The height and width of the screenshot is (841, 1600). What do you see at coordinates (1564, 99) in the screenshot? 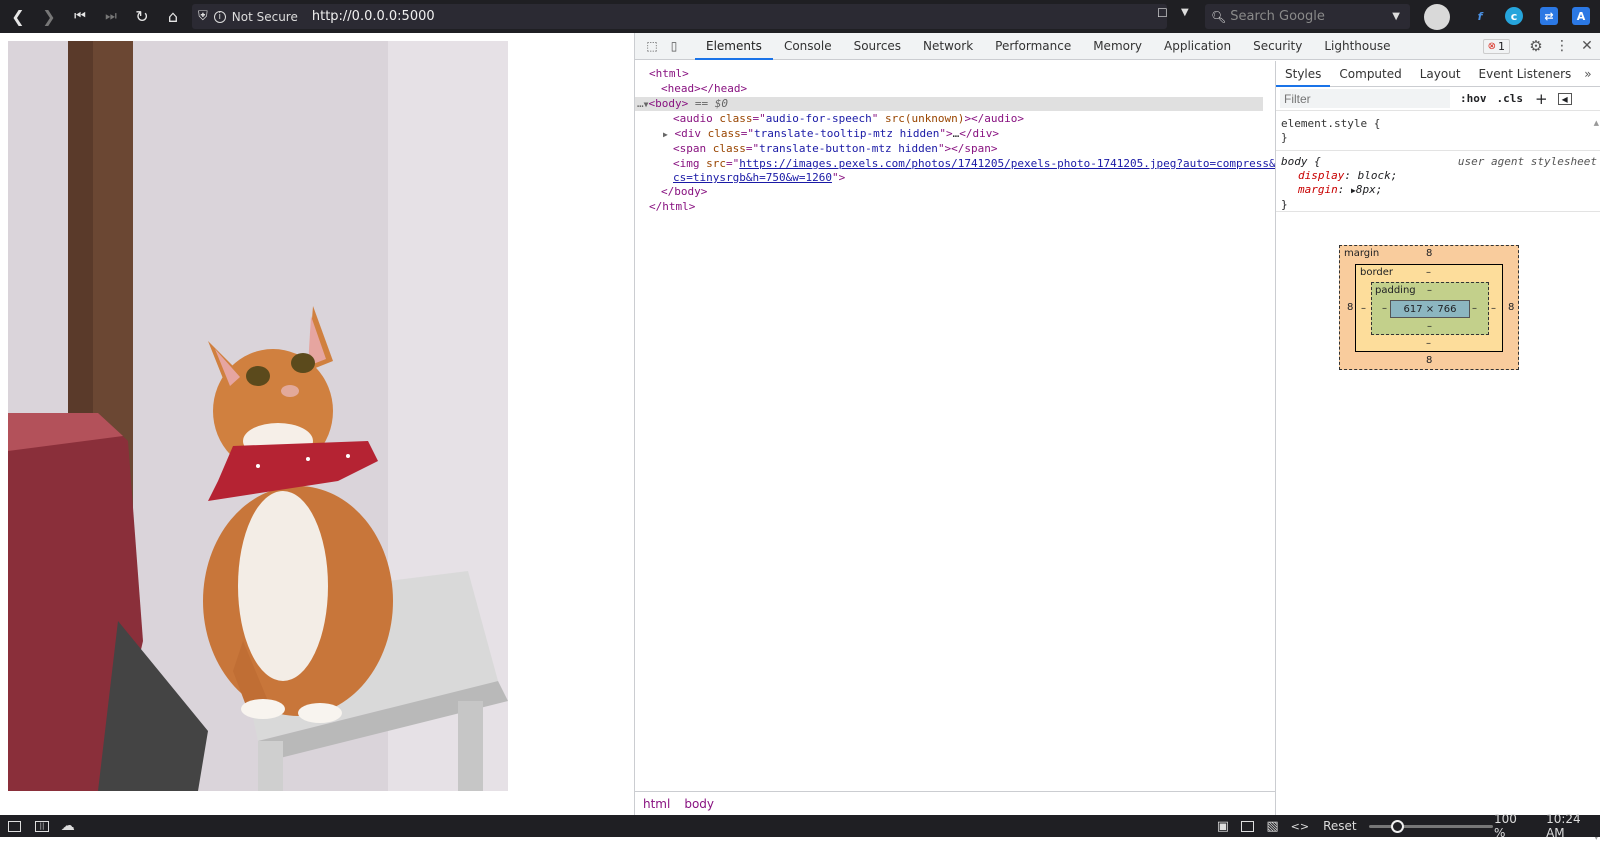
I see `toggle-sidebar-icon: ◂` at bounding box center [1564, 99].